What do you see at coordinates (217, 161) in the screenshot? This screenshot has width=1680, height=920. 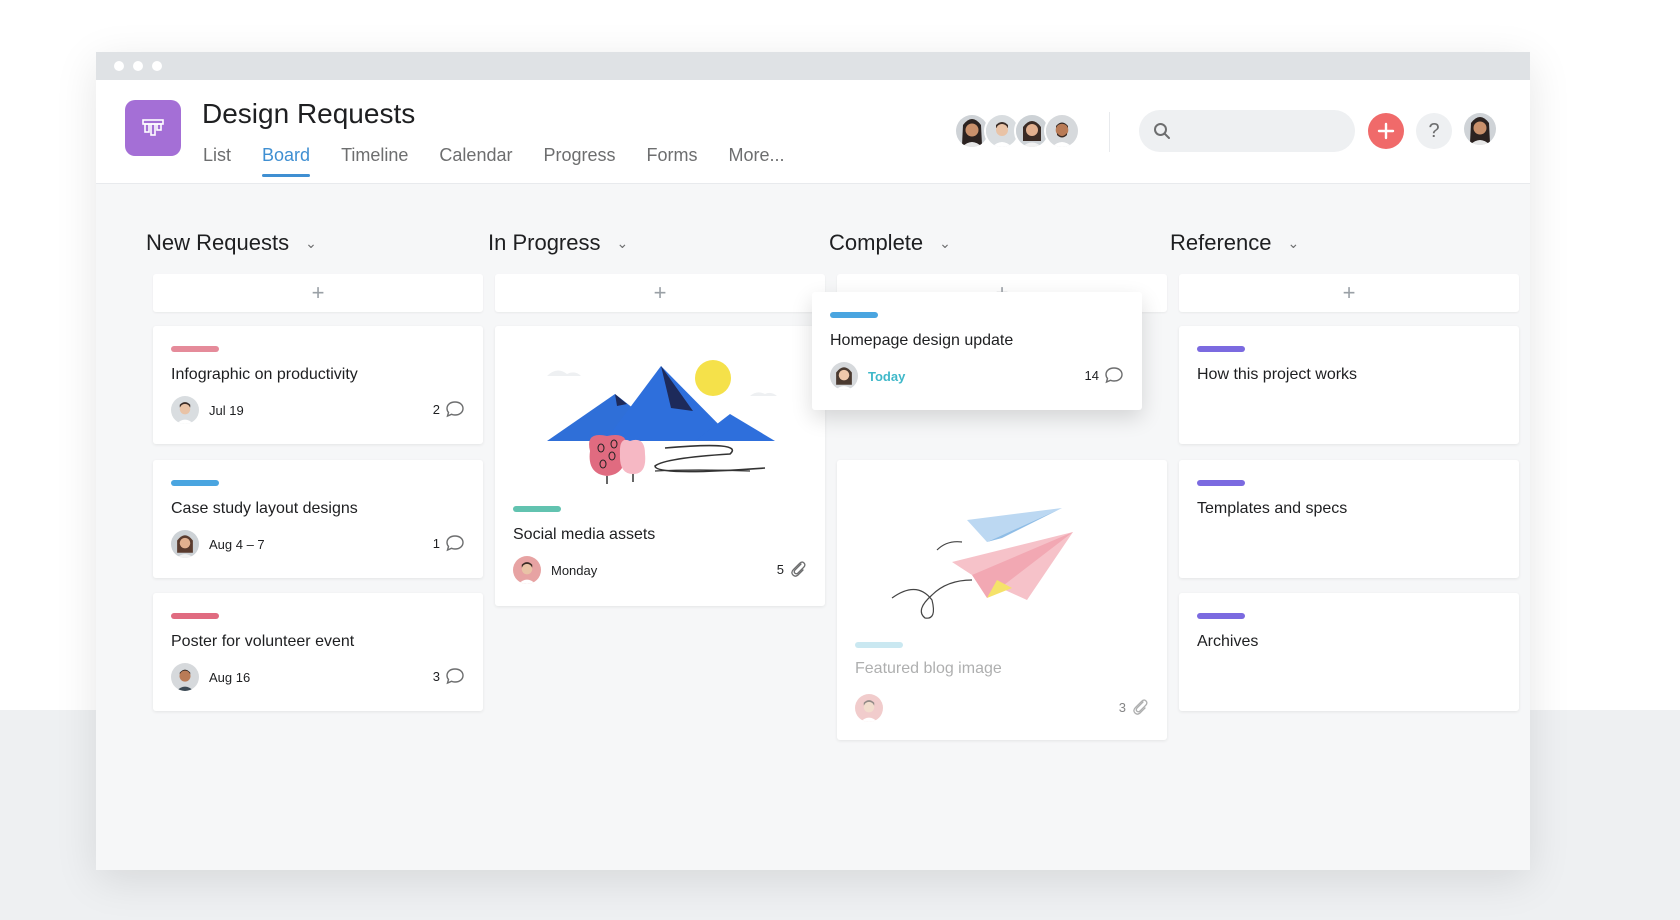 I see `tab-list: List` at bounding box center [217, 161].